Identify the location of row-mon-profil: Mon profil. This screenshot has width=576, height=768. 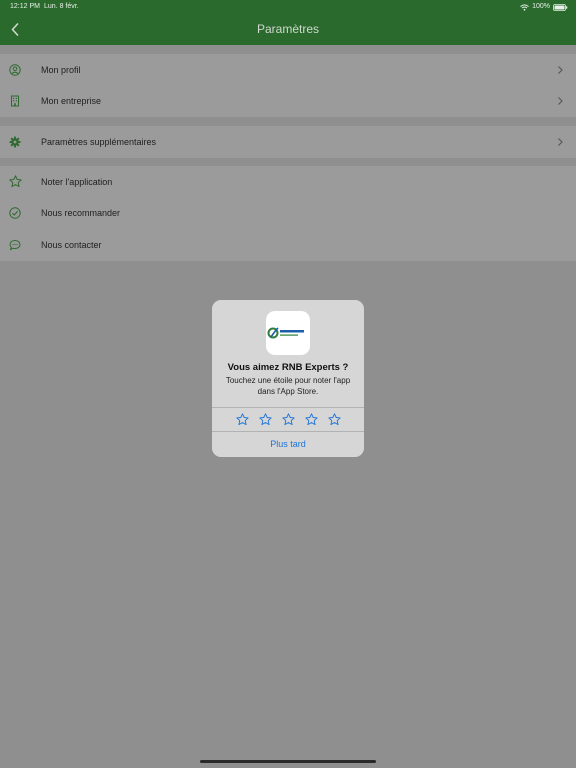
(288, 70).